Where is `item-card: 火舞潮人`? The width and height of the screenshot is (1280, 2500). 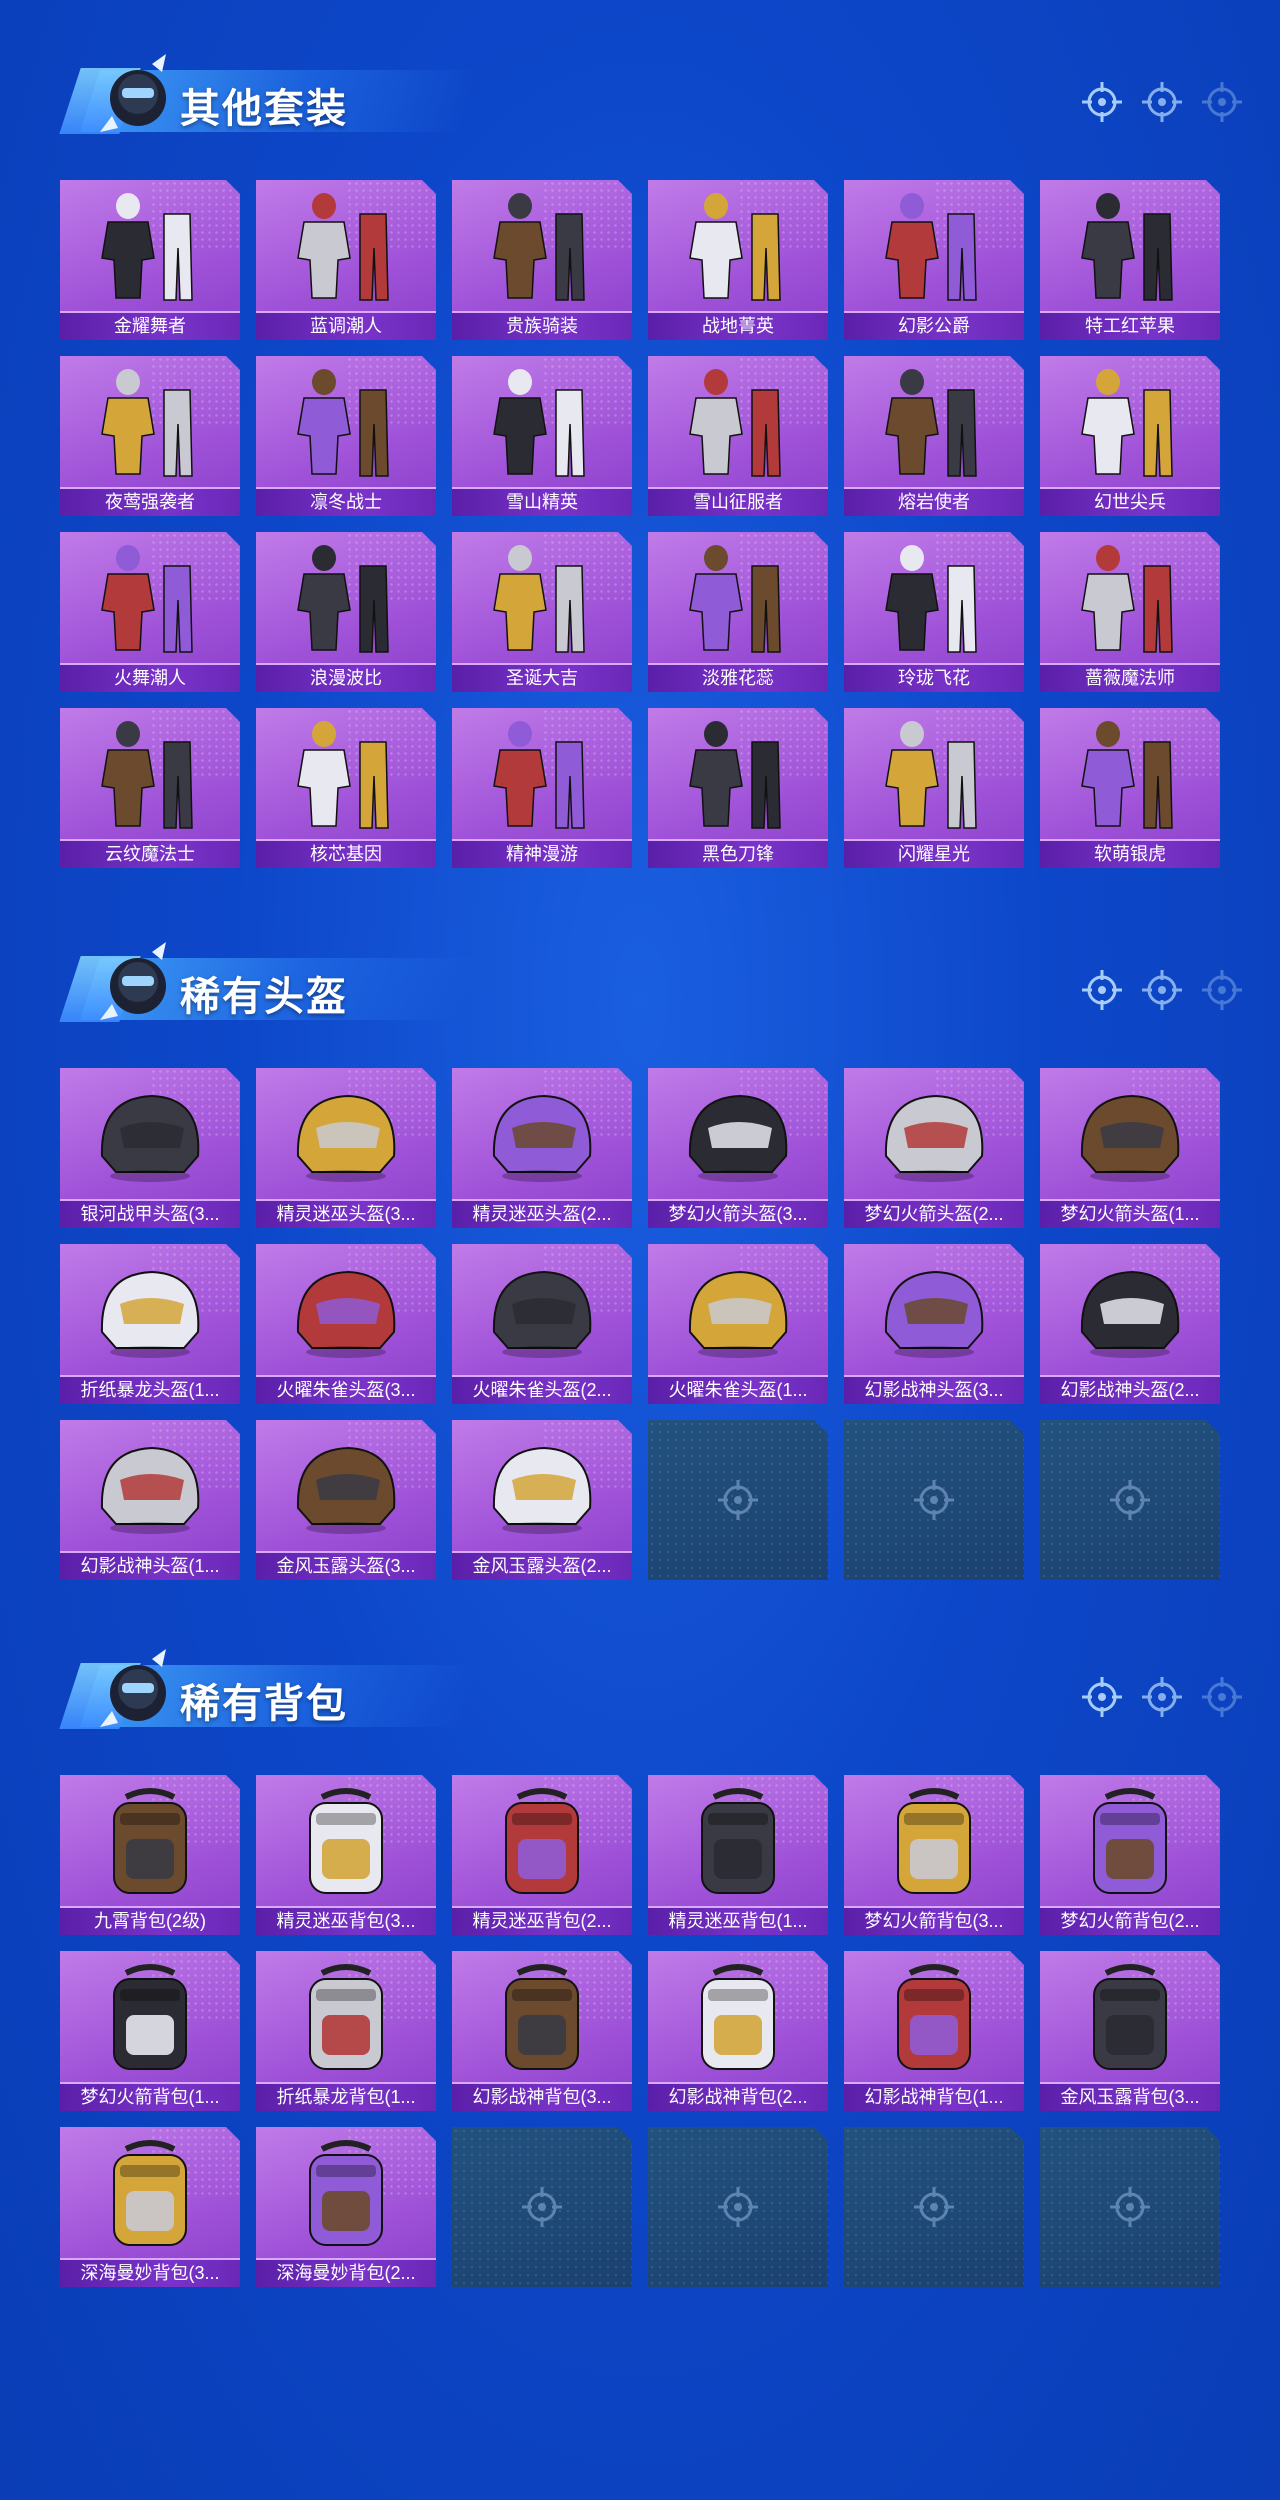 item-card: 火舞潮人 is located at coordinates (150, 612).